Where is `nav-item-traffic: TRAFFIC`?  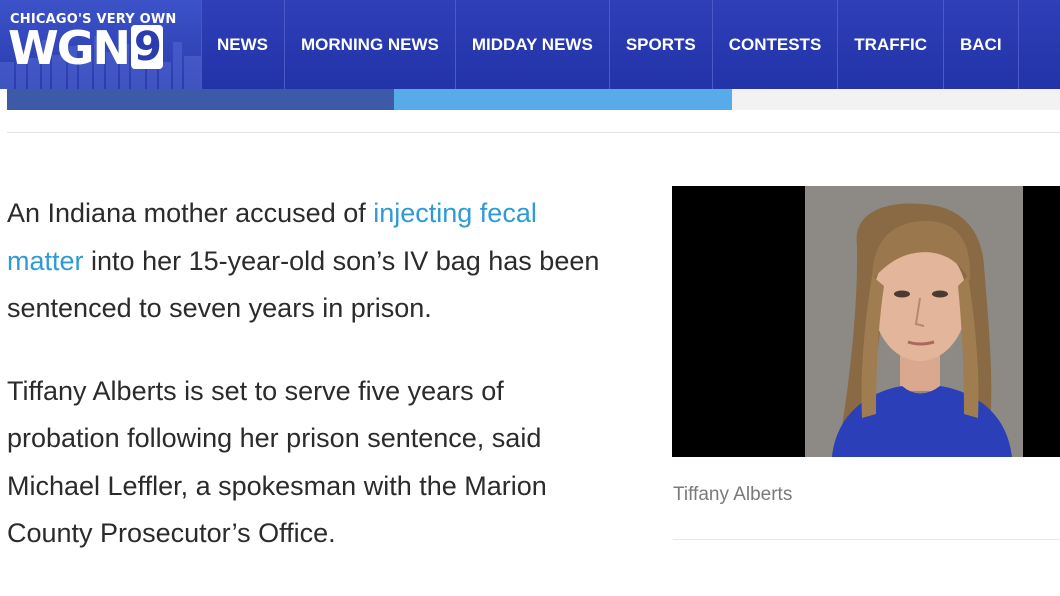
nav-item-traffic: TRAFFIC is located at coordinates (891, 44).